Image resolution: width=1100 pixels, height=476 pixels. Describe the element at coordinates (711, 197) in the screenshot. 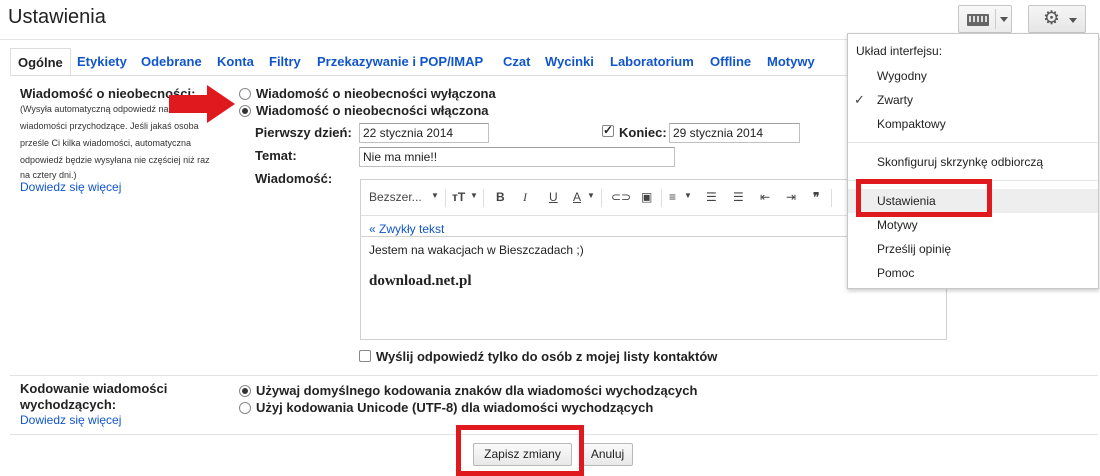

I see `numbered-list-icon: ☰` at that location.